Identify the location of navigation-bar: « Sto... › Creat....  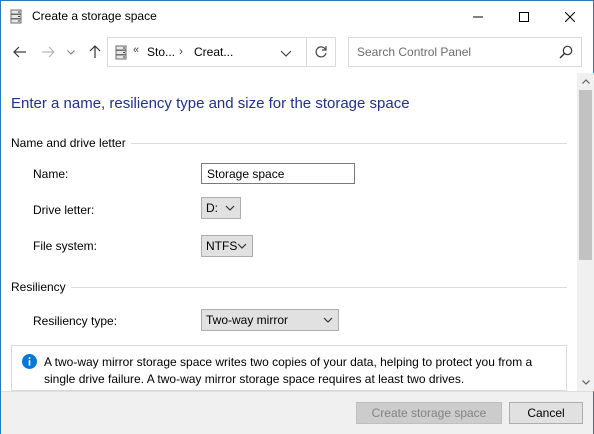
(297, 52).